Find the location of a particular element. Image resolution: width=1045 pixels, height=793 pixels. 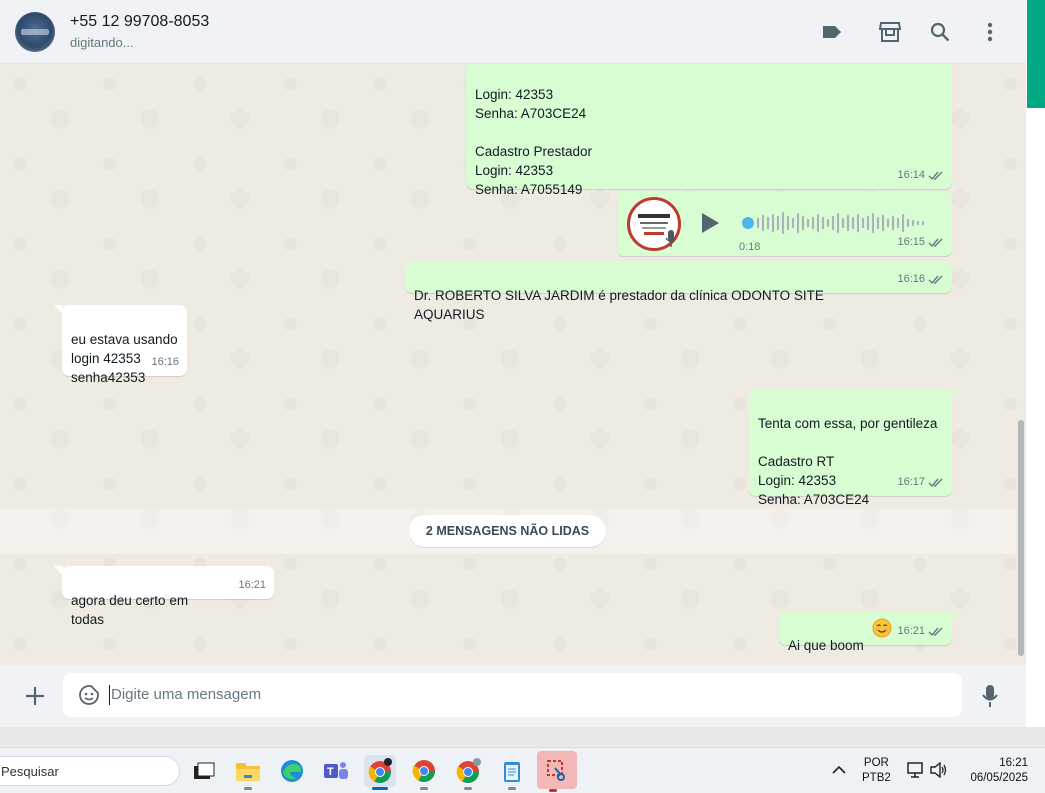

language-code: POR is located at coordinates (876, 763).